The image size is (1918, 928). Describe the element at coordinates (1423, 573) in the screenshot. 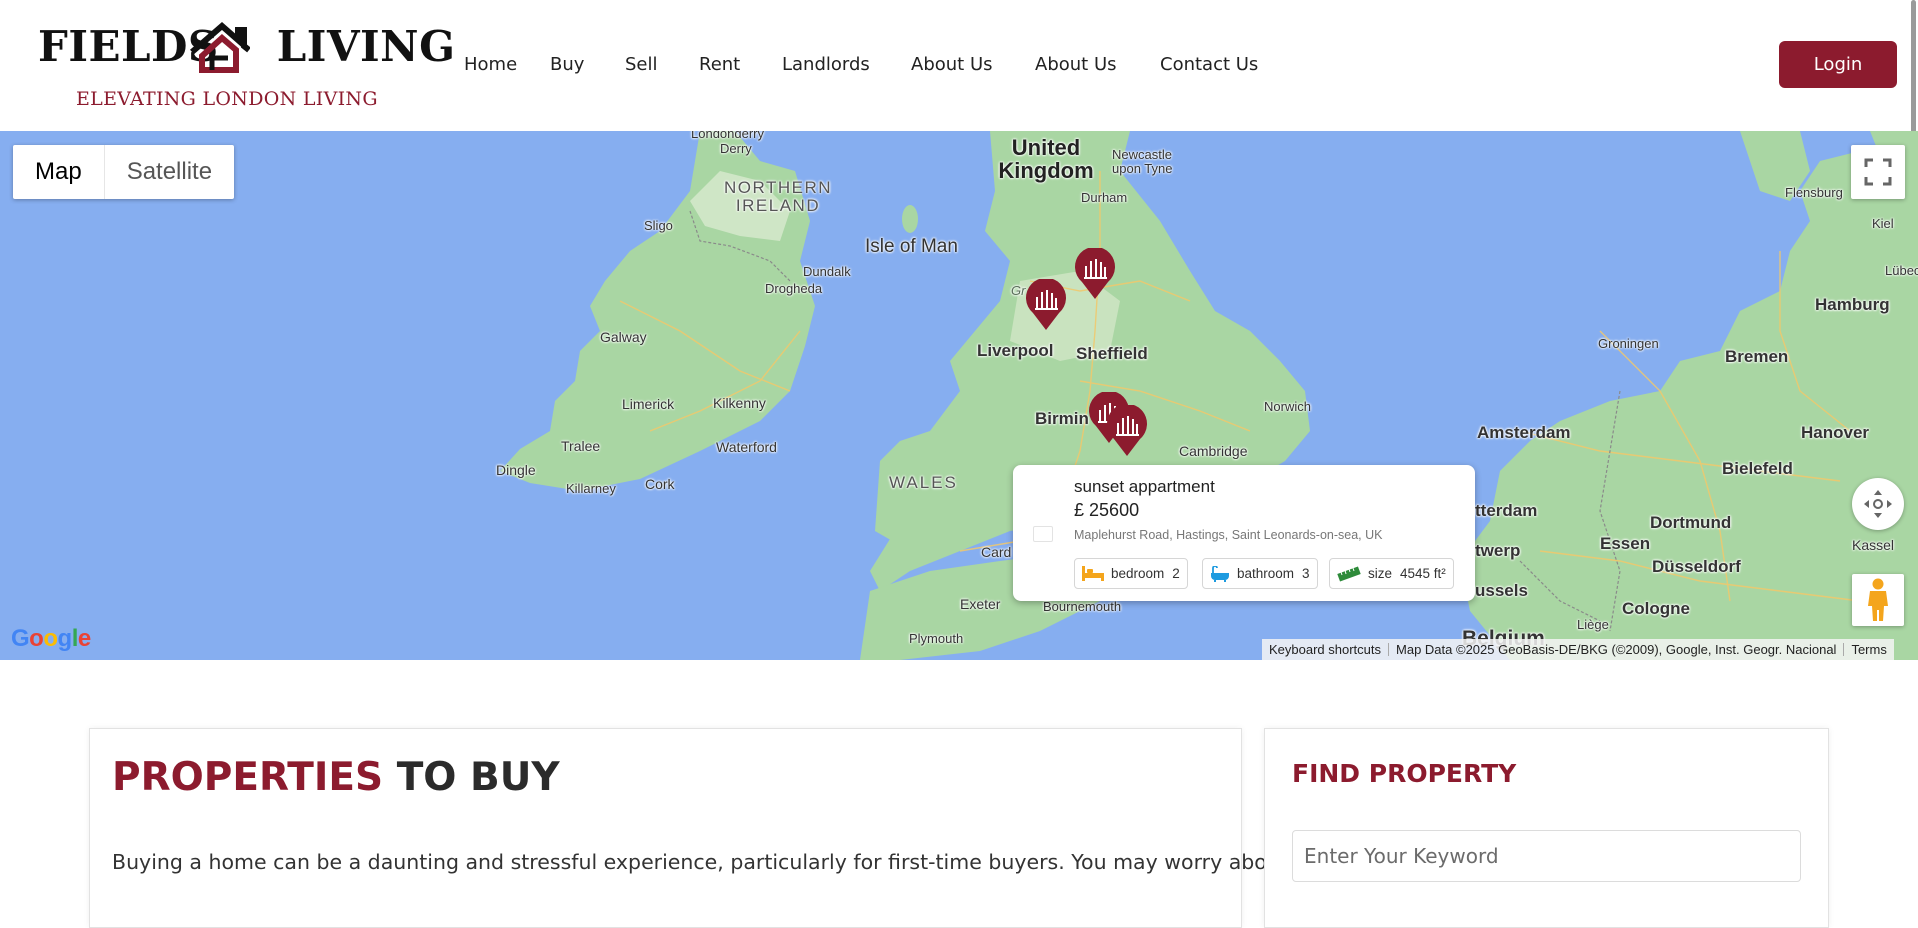

I see `size-value: 4545 ft²` at that location.